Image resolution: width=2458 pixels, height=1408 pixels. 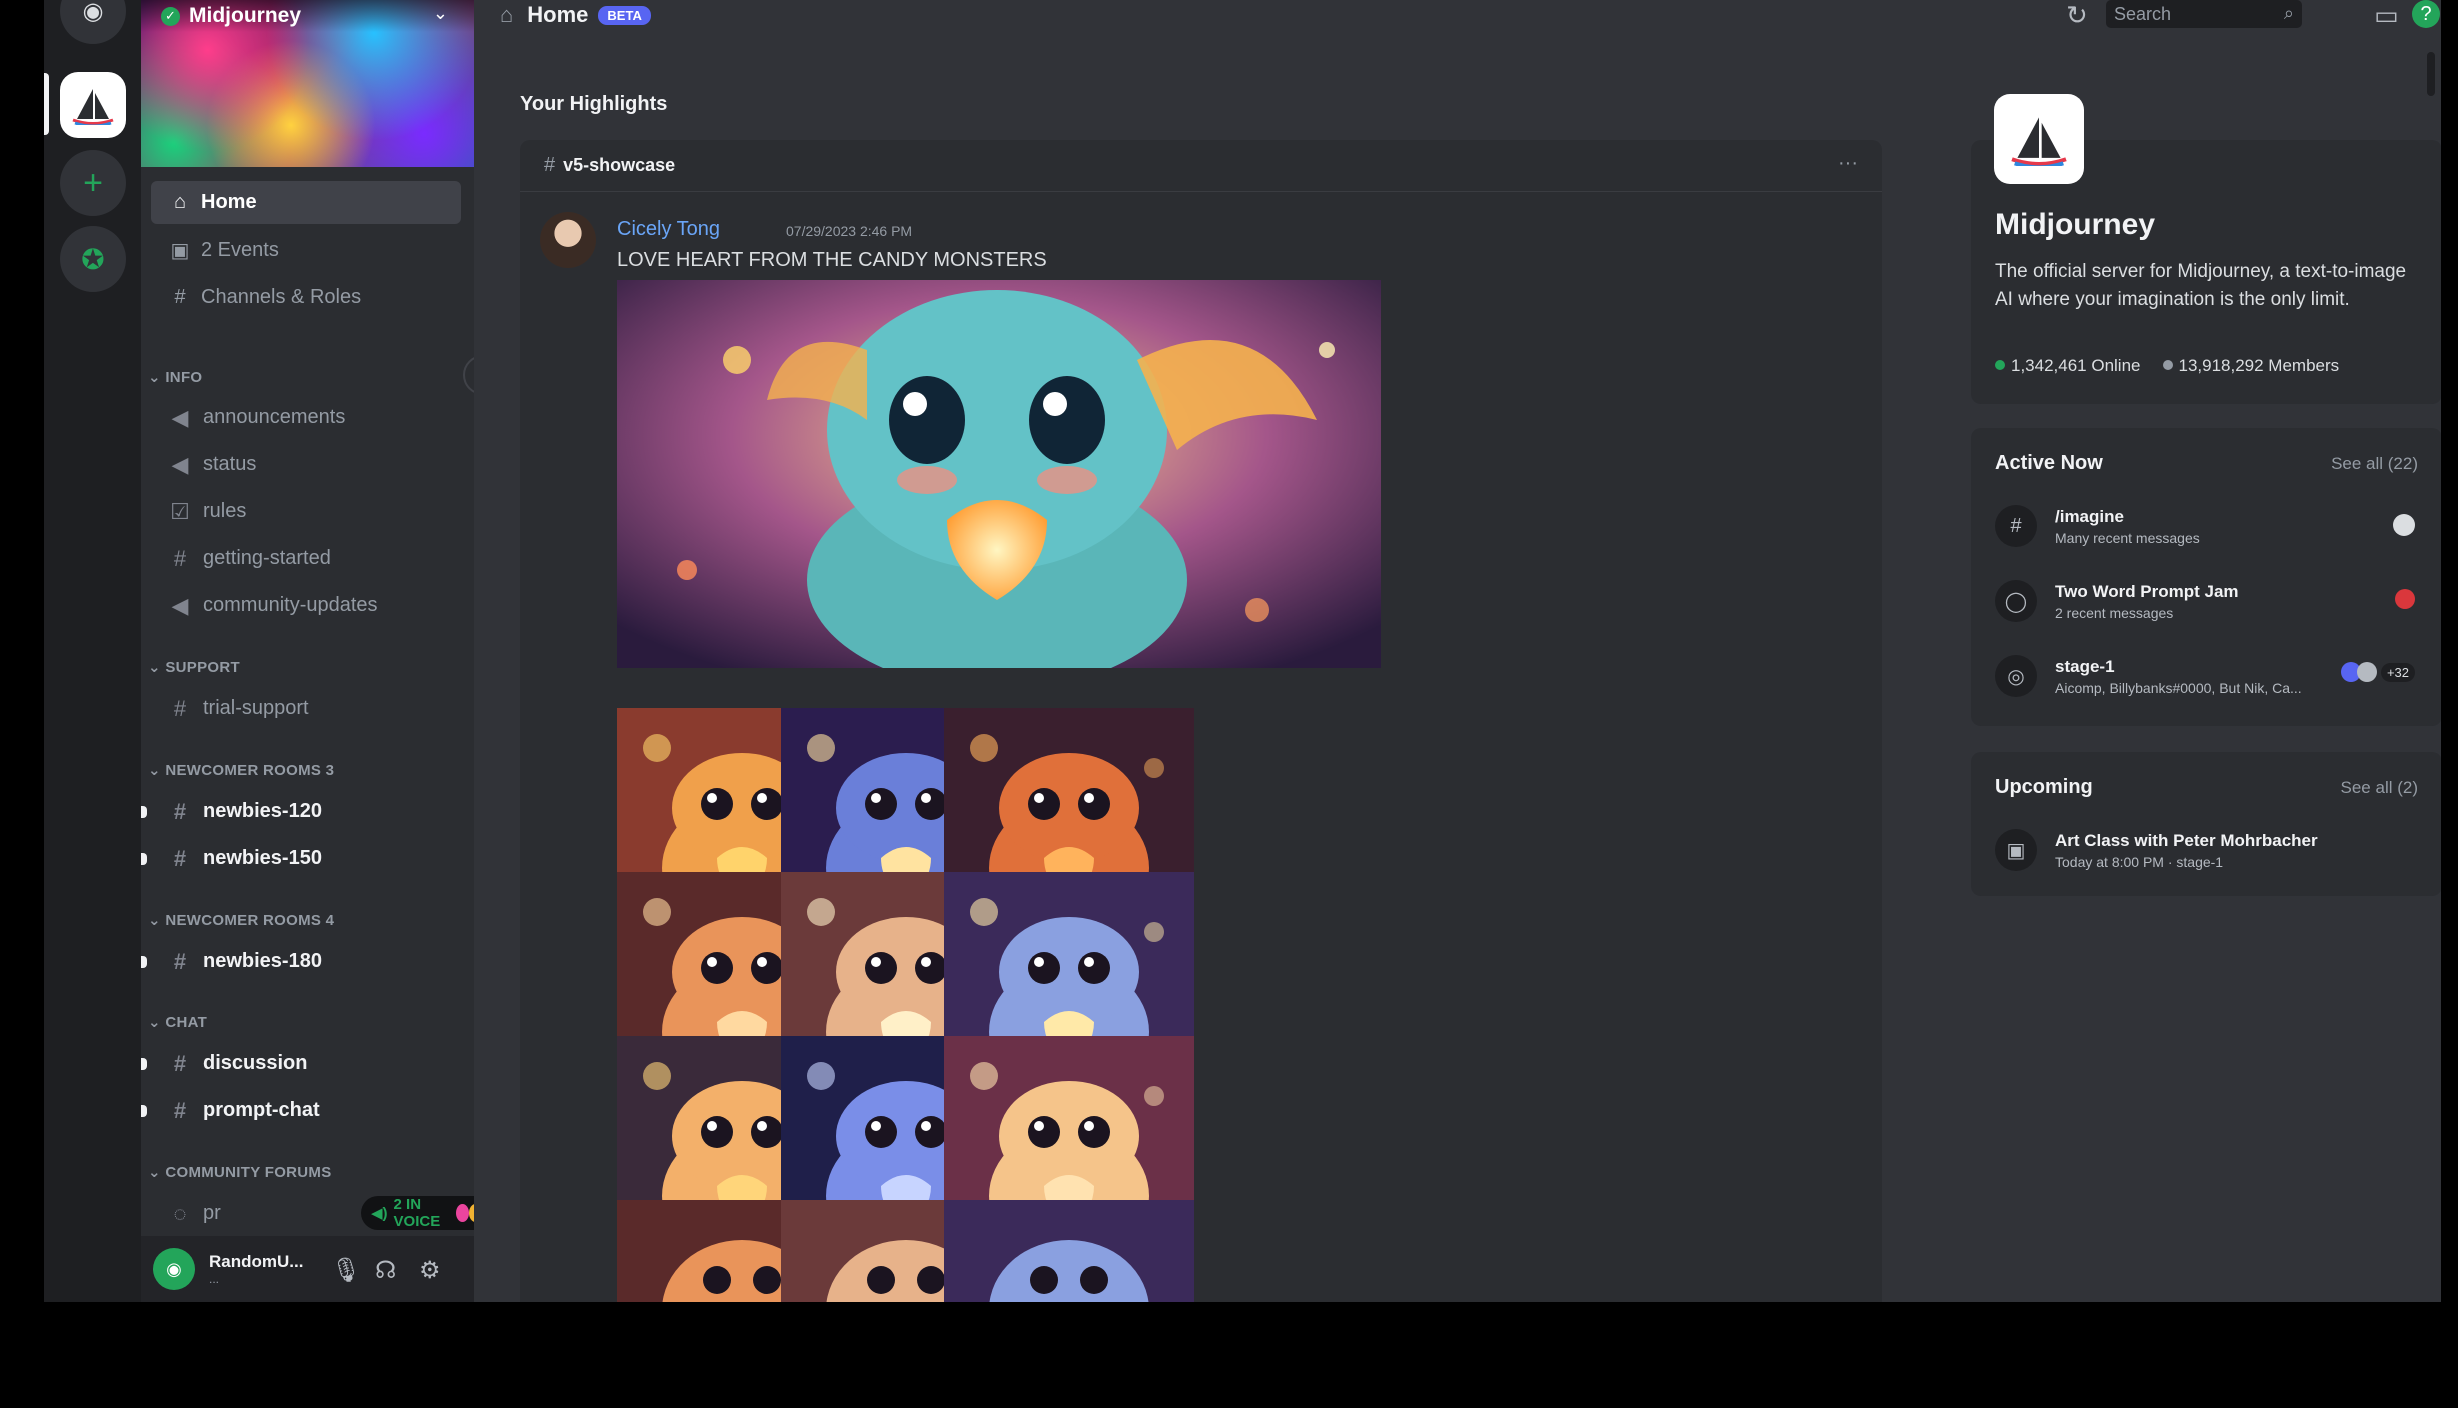 I want to click on server-stats: 1,342,461 Online 13,918,292 Members, so click(x=2167, y=366).